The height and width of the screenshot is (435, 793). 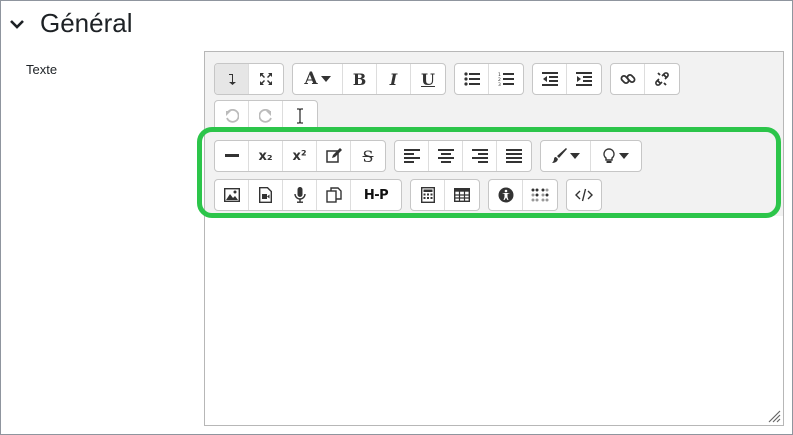 What do you see at coordinates (265, 116) in the screenshot?
I see `redo-icon` at bounding box center [265, 116].